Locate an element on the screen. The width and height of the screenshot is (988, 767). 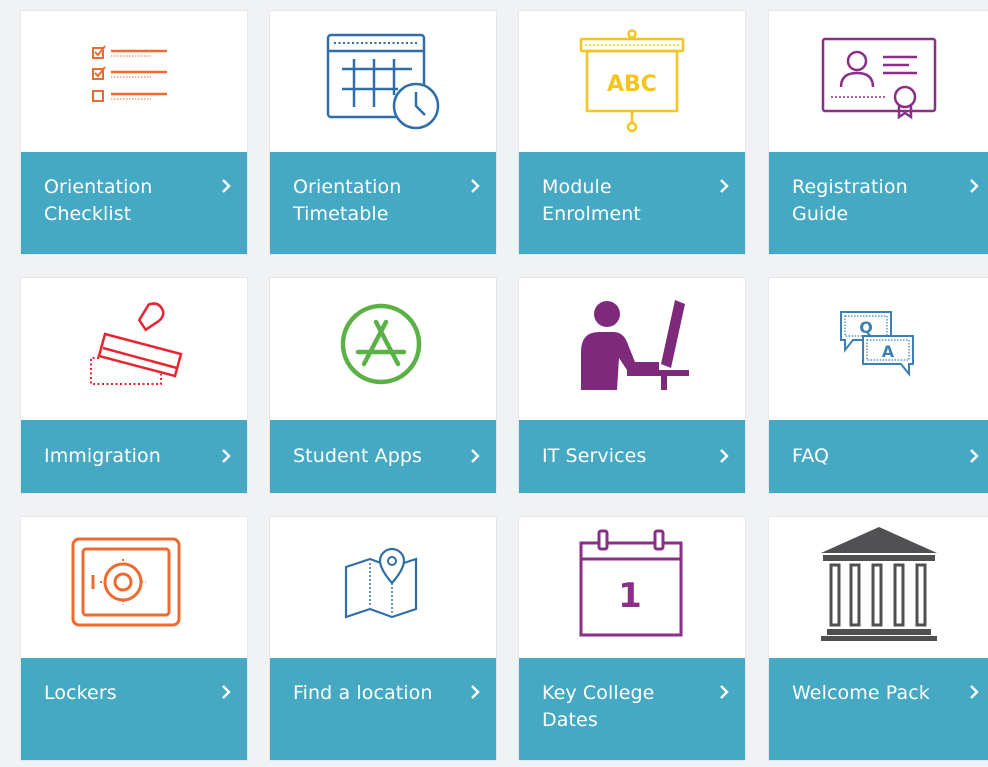
tile-label: Orientation Checklist is located at coordinates (98, 200).